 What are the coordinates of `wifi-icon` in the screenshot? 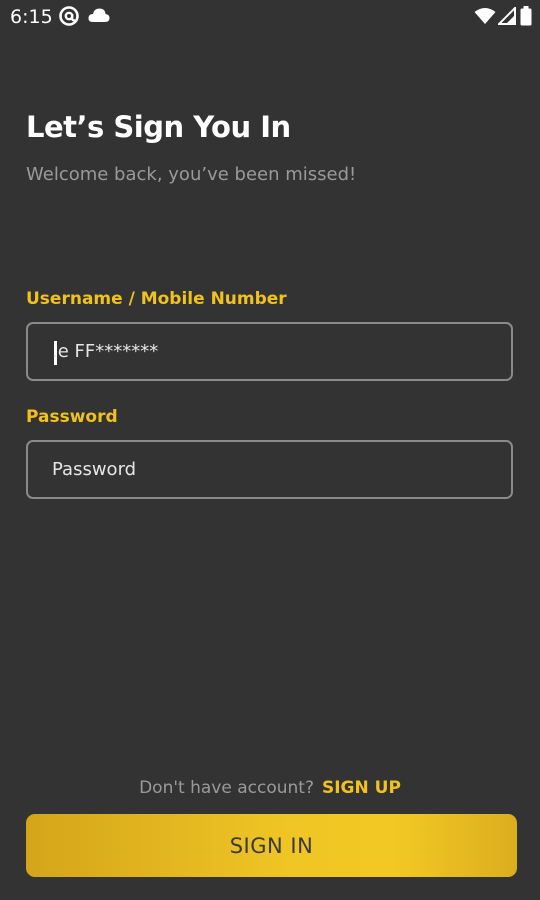 It's located at (485, 18).